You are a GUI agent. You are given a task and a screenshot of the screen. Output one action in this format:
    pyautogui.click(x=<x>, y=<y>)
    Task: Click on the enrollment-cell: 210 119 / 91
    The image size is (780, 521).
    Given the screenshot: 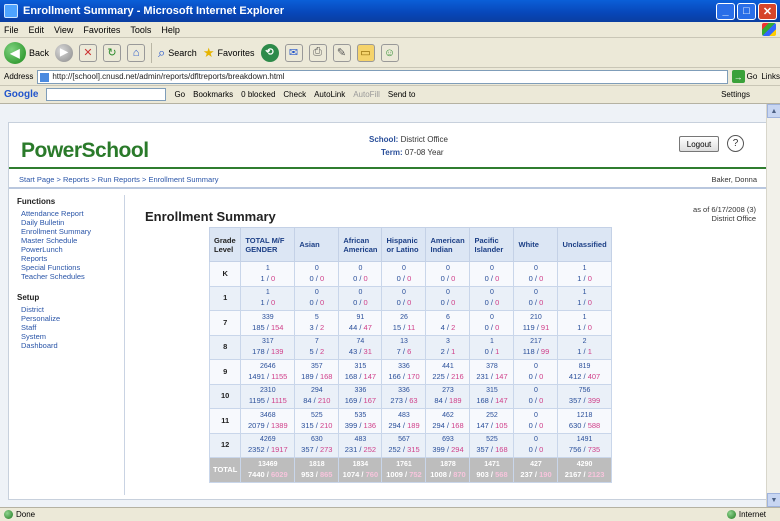 What is the action you would take?
    pyautogui.click(x=536, y=323)
    